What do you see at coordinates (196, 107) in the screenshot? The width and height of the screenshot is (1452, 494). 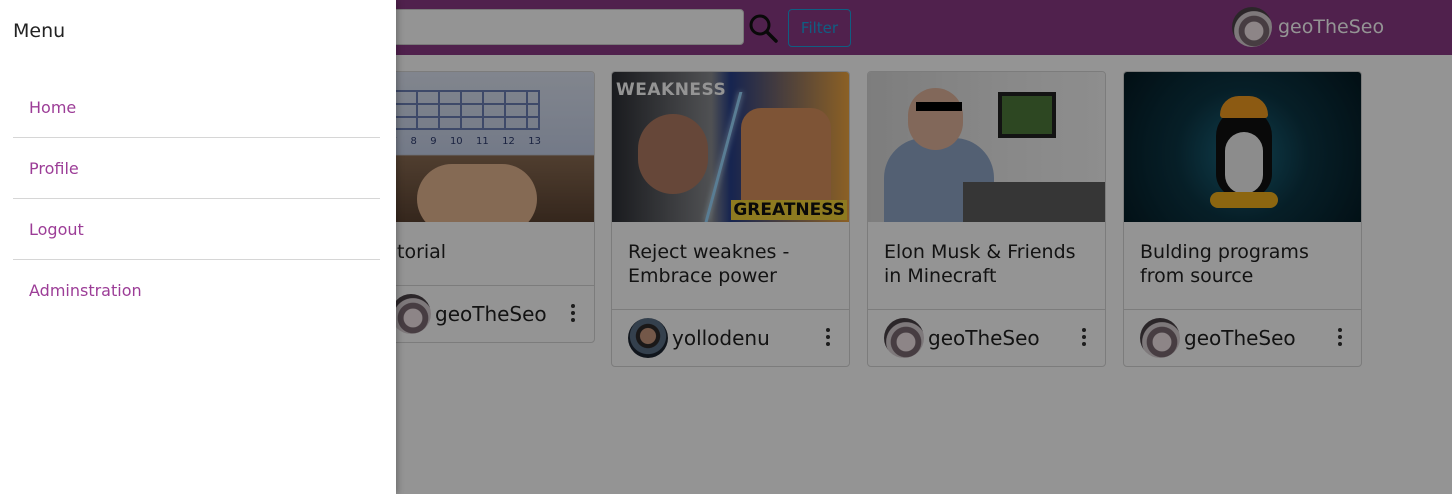 I see `drawer-item-home: Home` at bounding box center [196, 107].